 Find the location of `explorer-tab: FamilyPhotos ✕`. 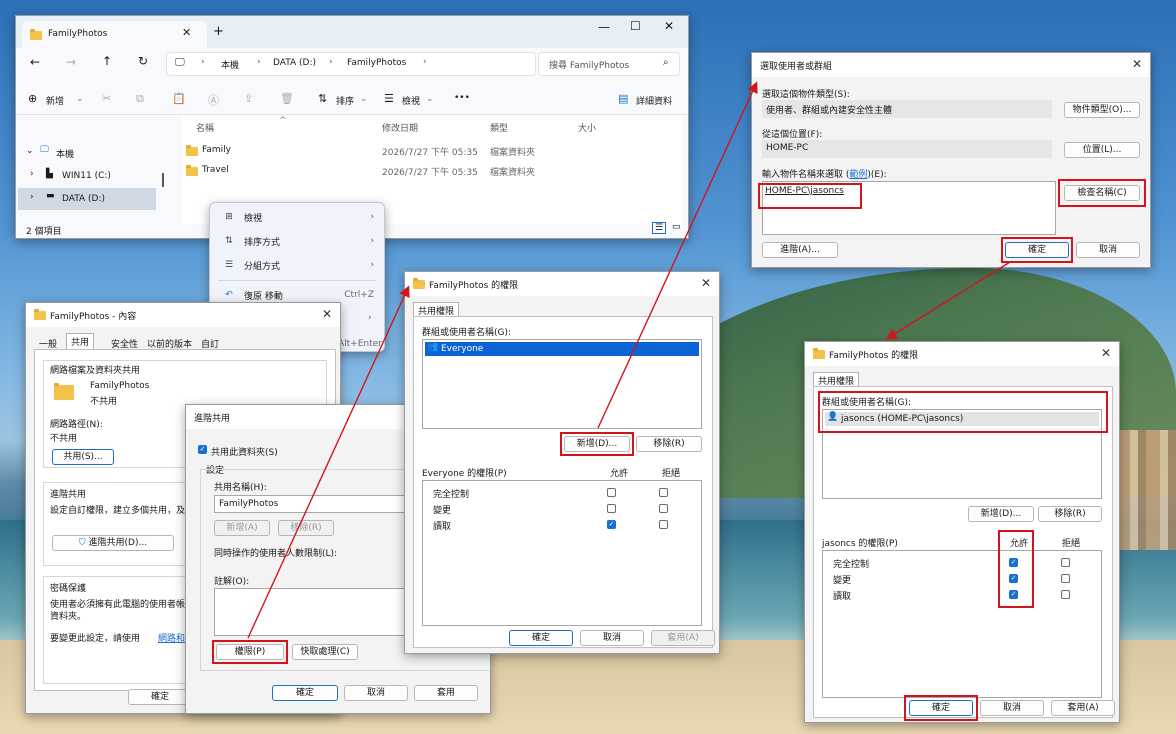

explorer-tab: FamilyPhotos ✕ is located at coordinates (114, 34).